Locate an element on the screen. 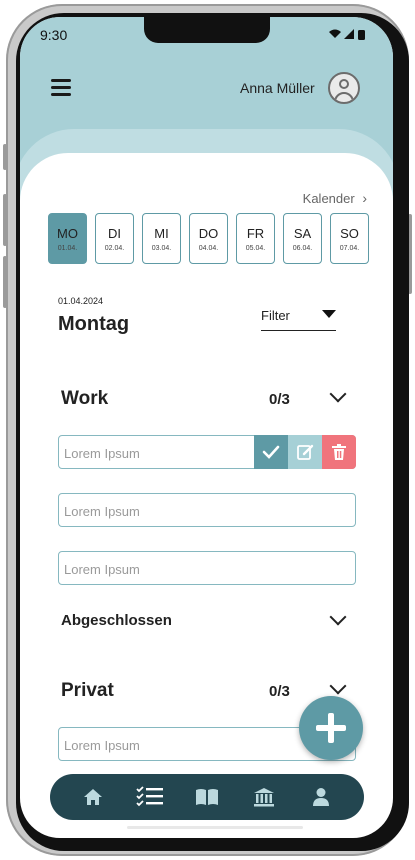  nav-book is located at coordinates (207, 797).